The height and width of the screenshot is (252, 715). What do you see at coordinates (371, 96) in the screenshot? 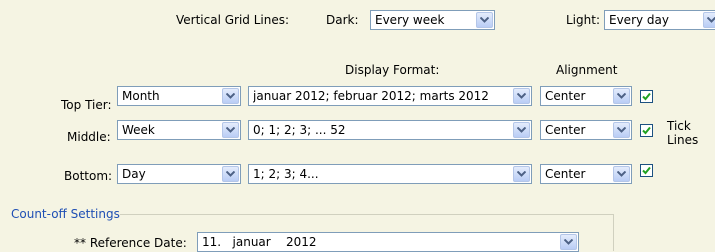
I see `top-tier-format-value: januar 2012; februar 2012; marts 2012` at bounding box center [371, 96].